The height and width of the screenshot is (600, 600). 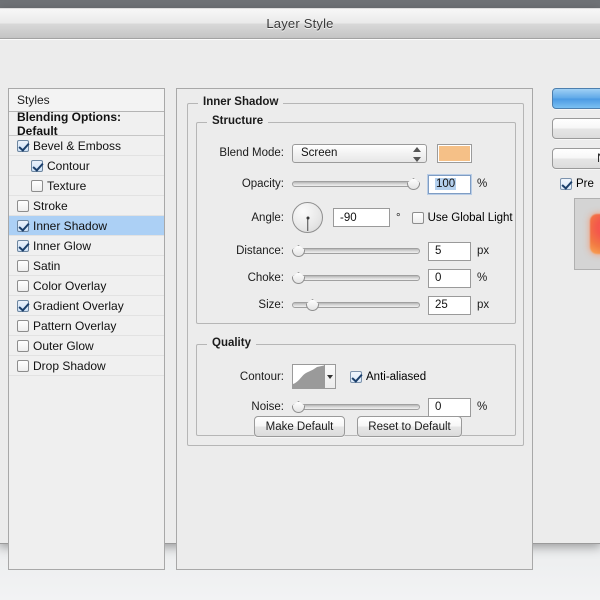 What do you see at coordinates (69, 365) in the screenshot?
I see `sidebar-item-label: Drop Shadow` at bounding box center [69, 365].